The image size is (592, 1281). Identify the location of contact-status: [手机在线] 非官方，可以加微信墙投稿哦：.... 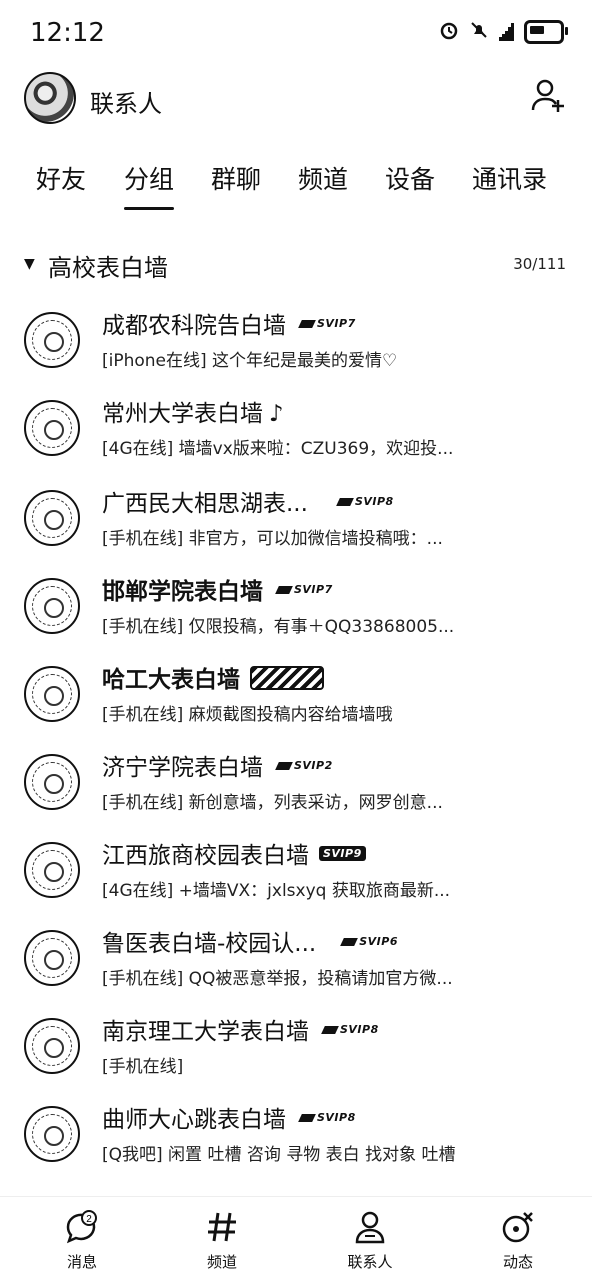
(272, 539).